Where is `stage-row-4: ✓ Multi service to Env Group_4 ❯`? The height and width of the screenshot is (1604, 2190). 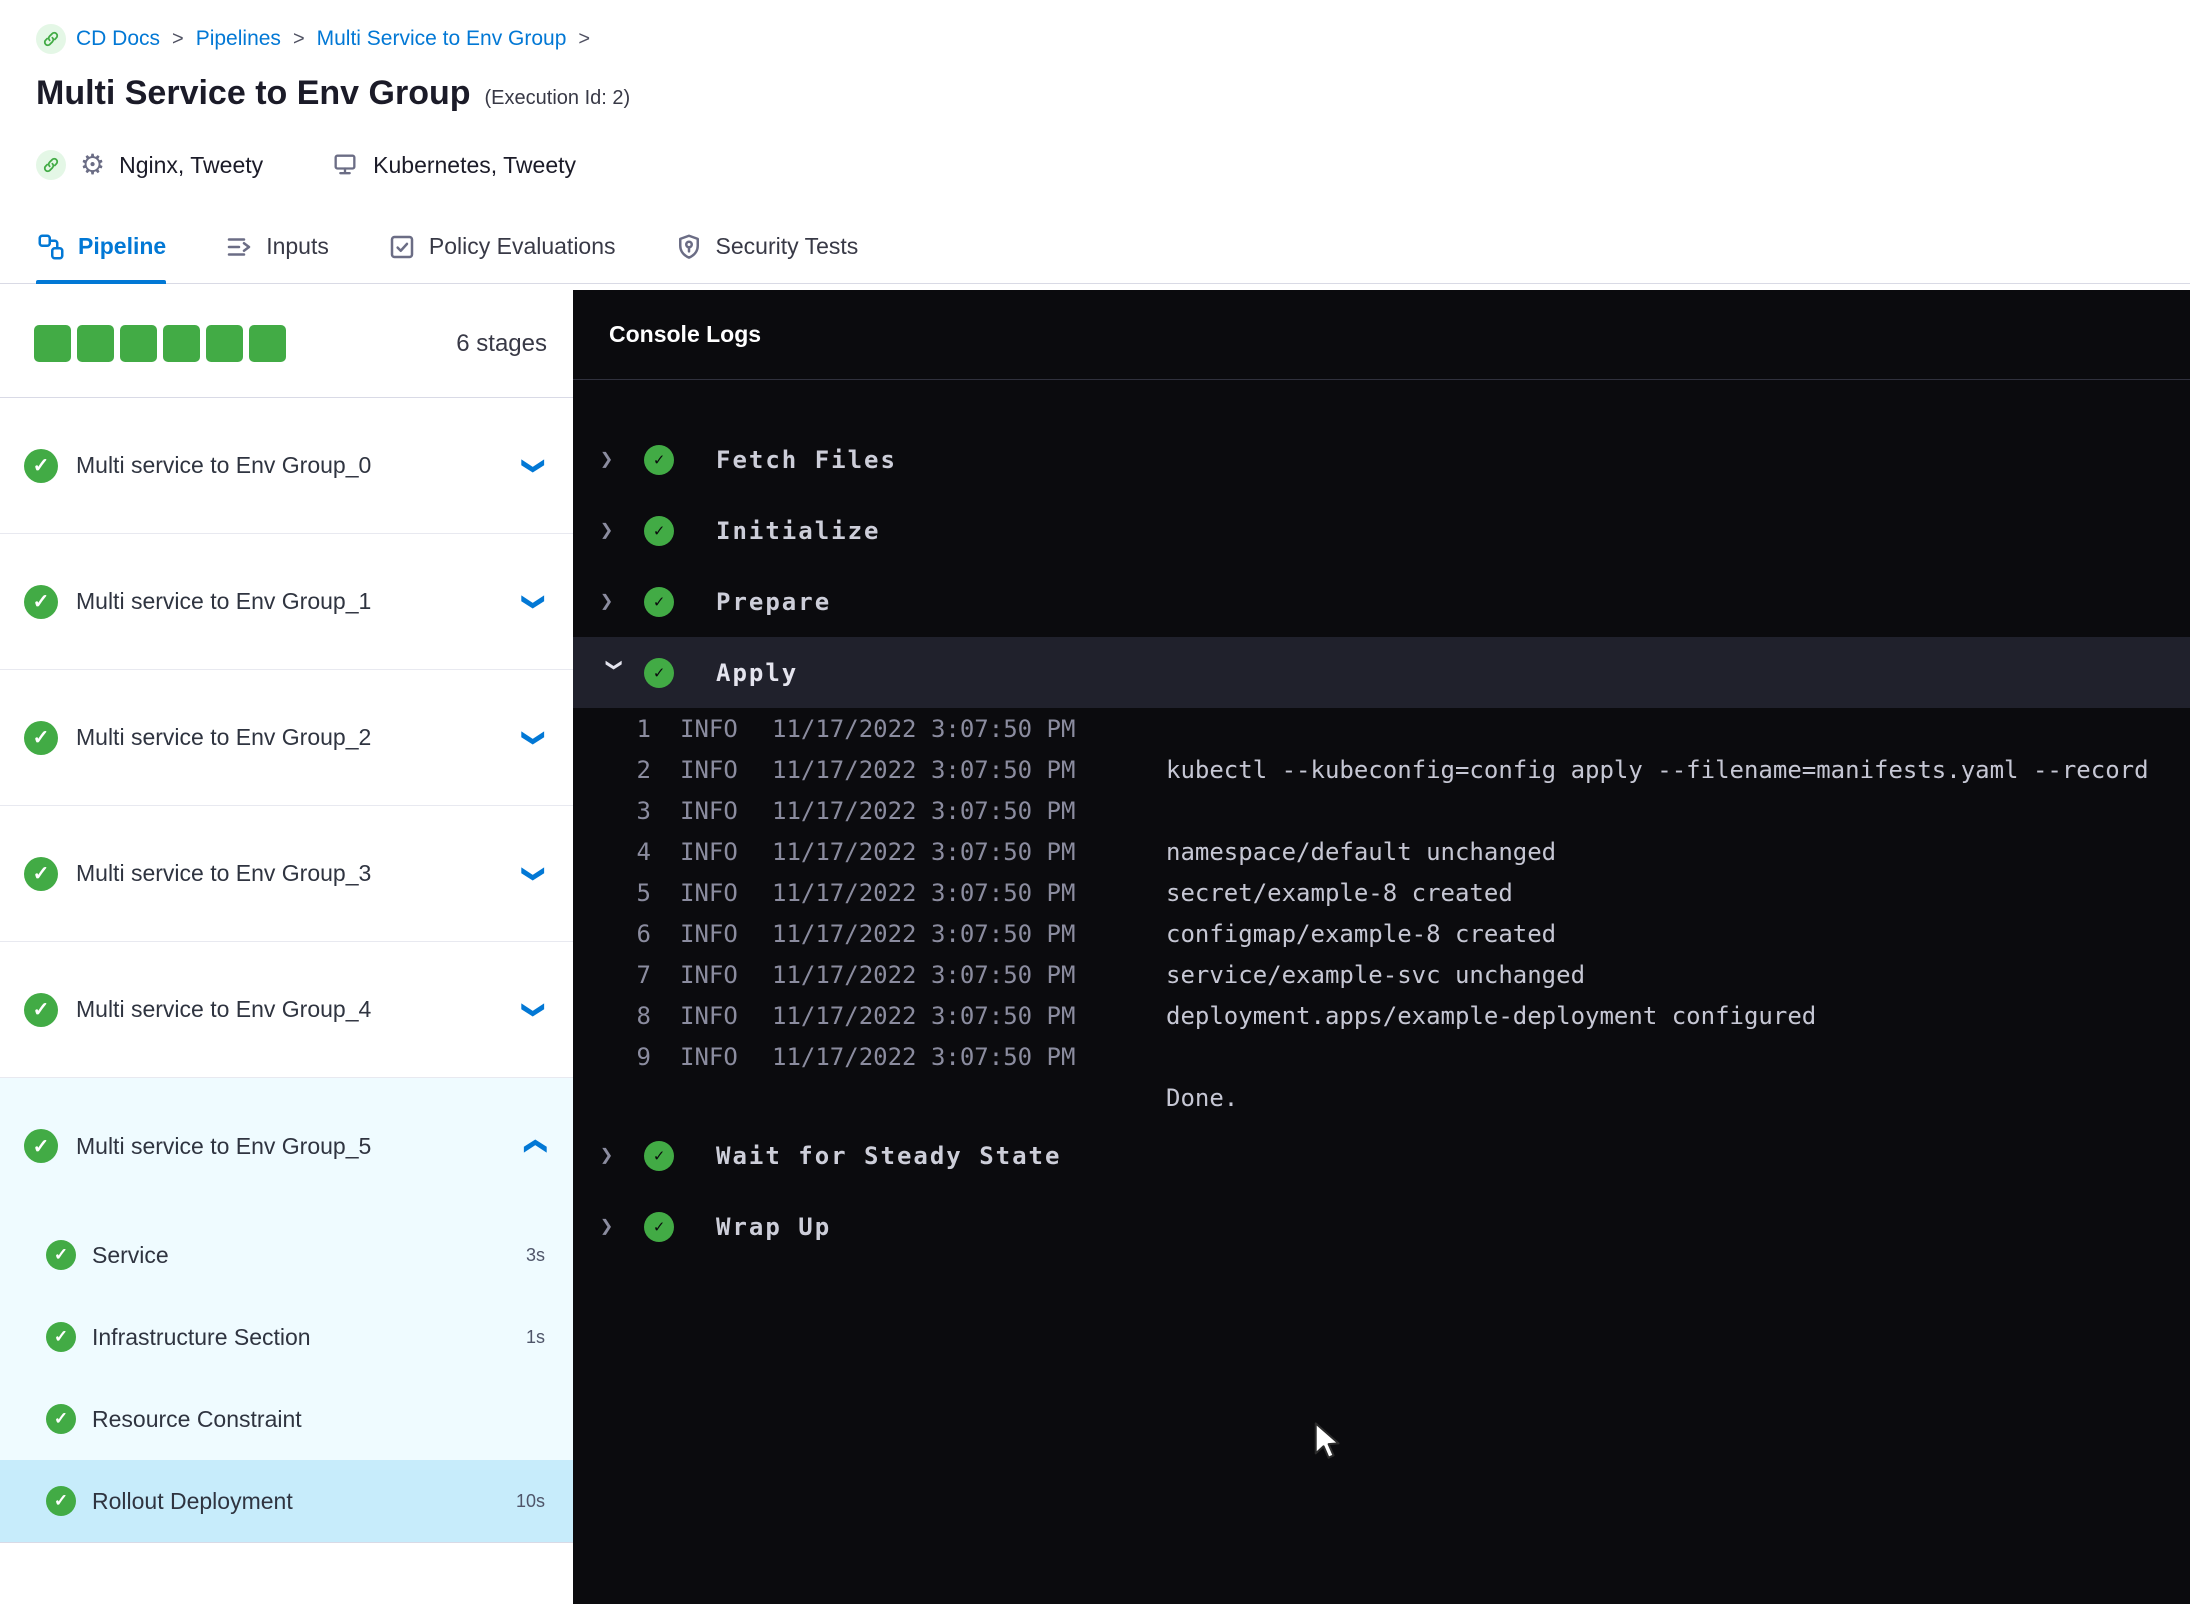
stage-row-4: ✓ Multi service to Env Group_4 ❯ is located at coordinates (286, 1010).